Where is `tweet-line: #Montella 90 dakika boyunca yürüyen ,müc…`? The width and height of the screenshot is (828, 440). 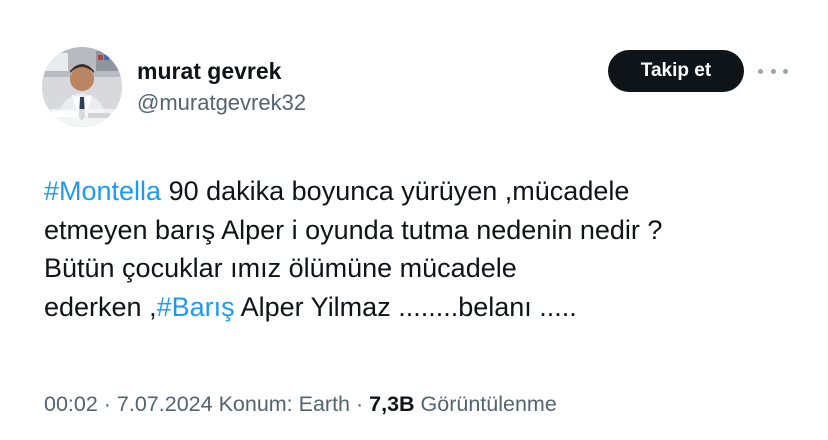 tweet-line: #Montella 90 dakika boyunca yürüyen ,müc… is located at coordinates (424, 191).